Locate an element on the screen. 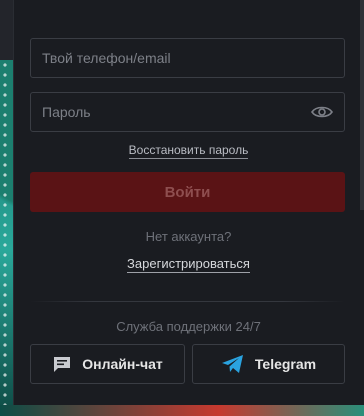 The height and width of the screenshot is (416, 364). no-account-text: Нет аккаунта? is located at coordinates (188, 236).